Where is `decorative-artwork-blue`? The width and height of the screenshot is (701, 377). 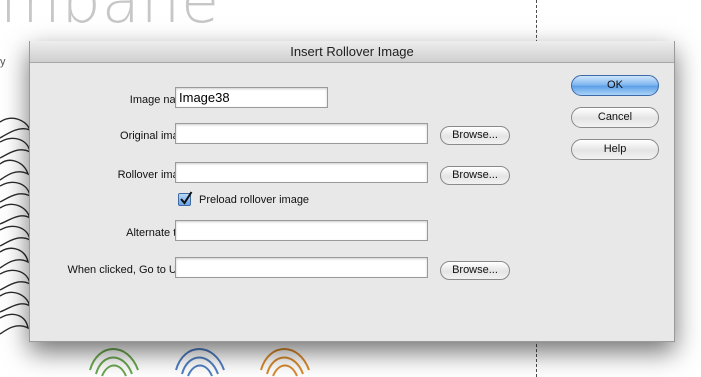 decorative-artwork-blue is located at coordinates (200, 362).